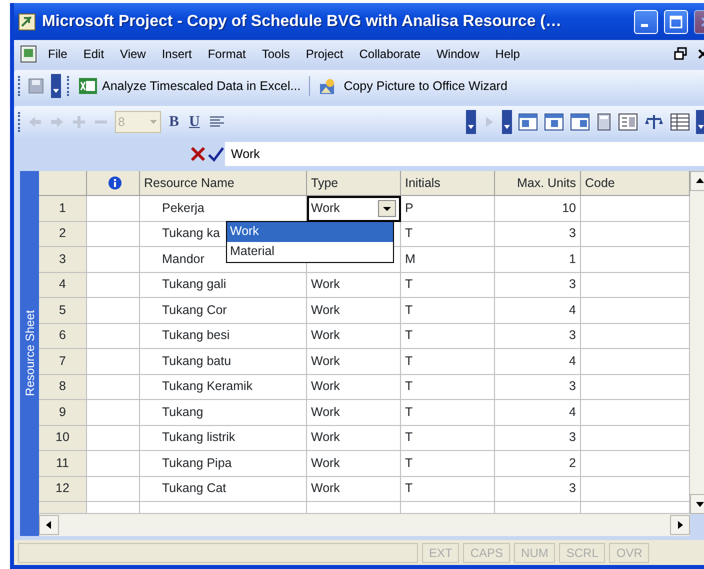 Image resolution: width=704 pixels, height=569 pixels. I want to click on minimize-button, so click(646, 22).